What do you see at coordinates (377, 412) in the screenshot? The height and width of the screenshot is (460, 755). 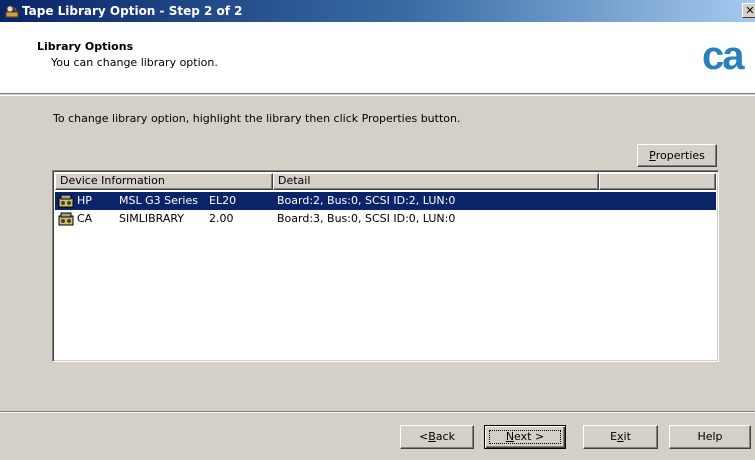 I see `footer-divider-highlight` at bounding box center [377, 412].